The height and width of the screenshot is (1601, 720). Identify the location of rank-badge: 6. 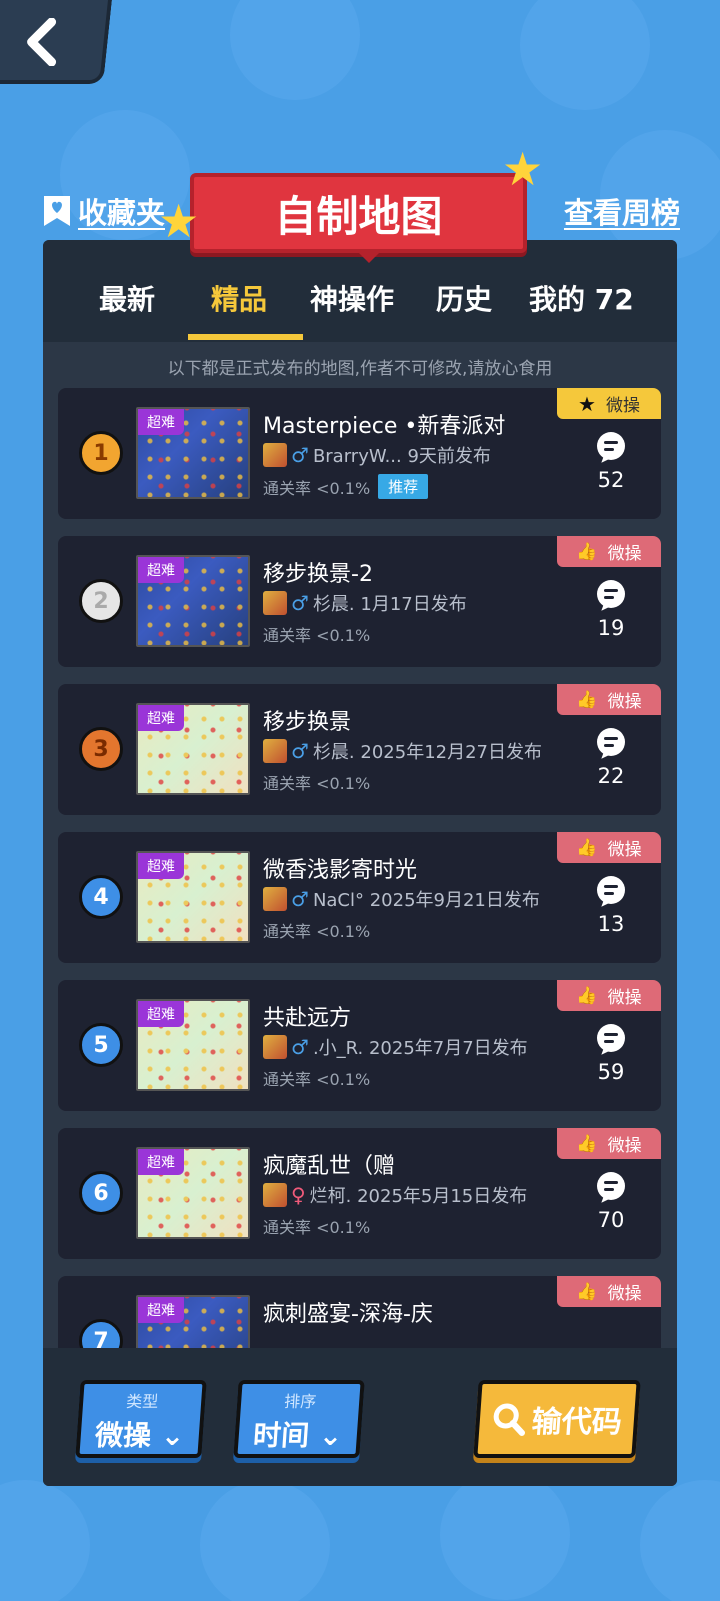
(101, 1193).